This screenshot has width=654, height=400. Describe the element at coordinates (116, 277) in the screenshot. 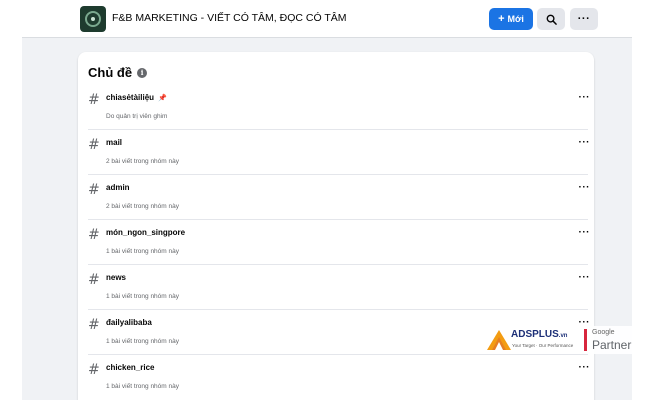

I see `topic-name: news` at that location.